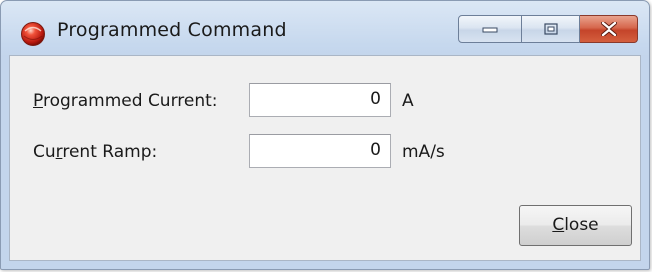 The height and width of the screenshot is (272, 652). Describe the element at coordinates (320, 151) in the screenshot. I see `current-ramp-input: 0` at that location.